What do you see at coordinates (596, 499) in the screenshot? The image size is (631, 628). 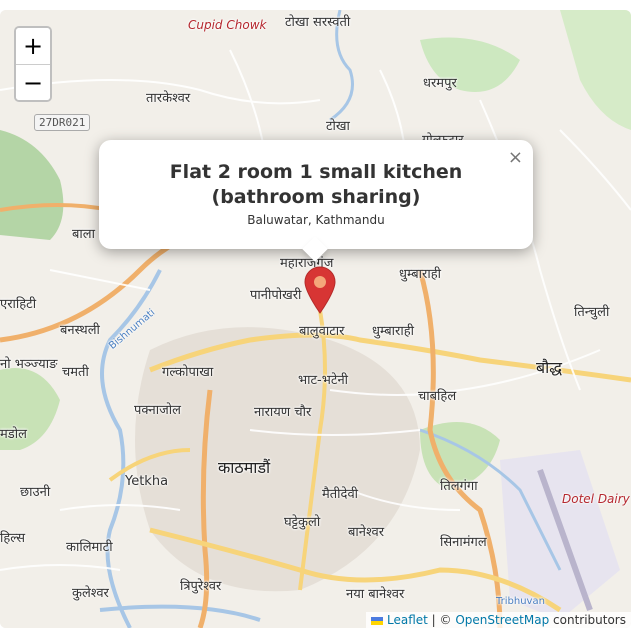 I see `map-label: Dotel Dairy C` at bounding box center [596, 499].